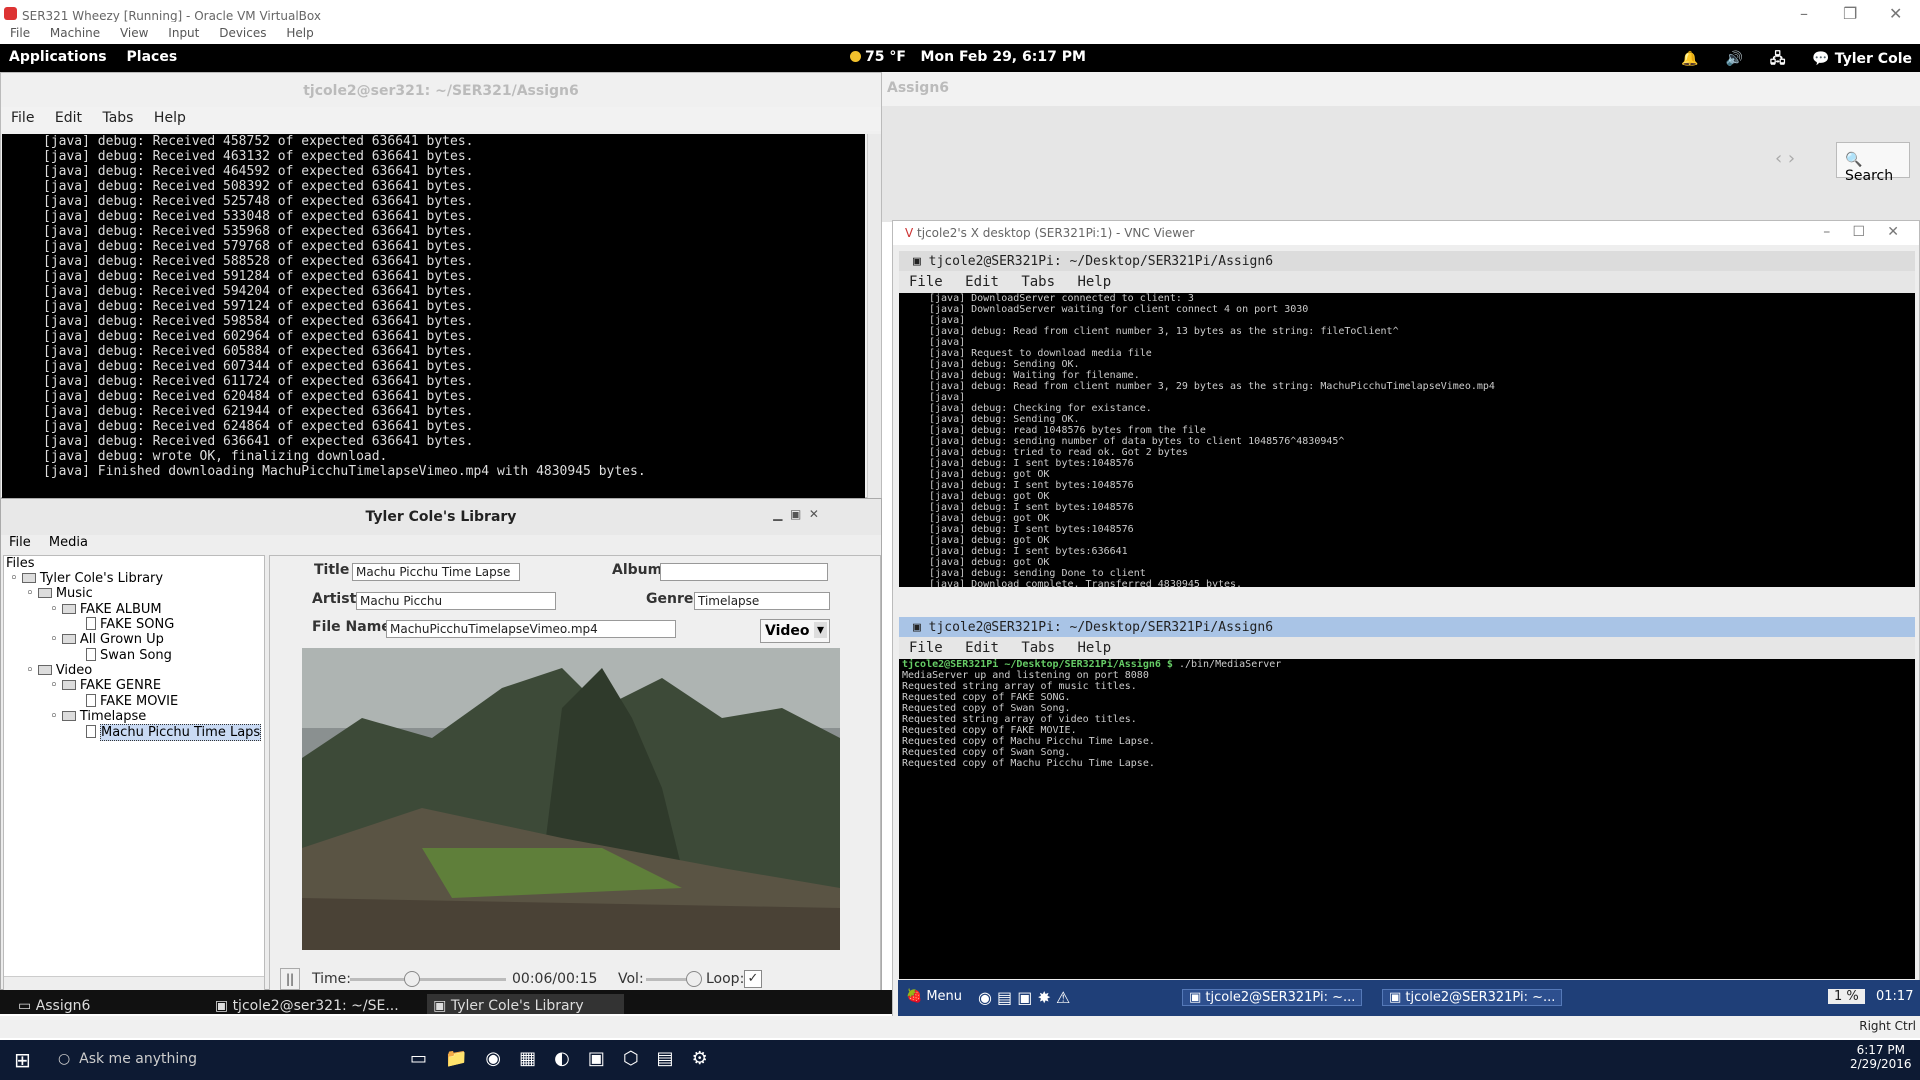 This screenshot has height=1080, width=1920. I want to click on filename-input: MachuPicchuTimelapseVimeo.mp4, so click(531, 629).